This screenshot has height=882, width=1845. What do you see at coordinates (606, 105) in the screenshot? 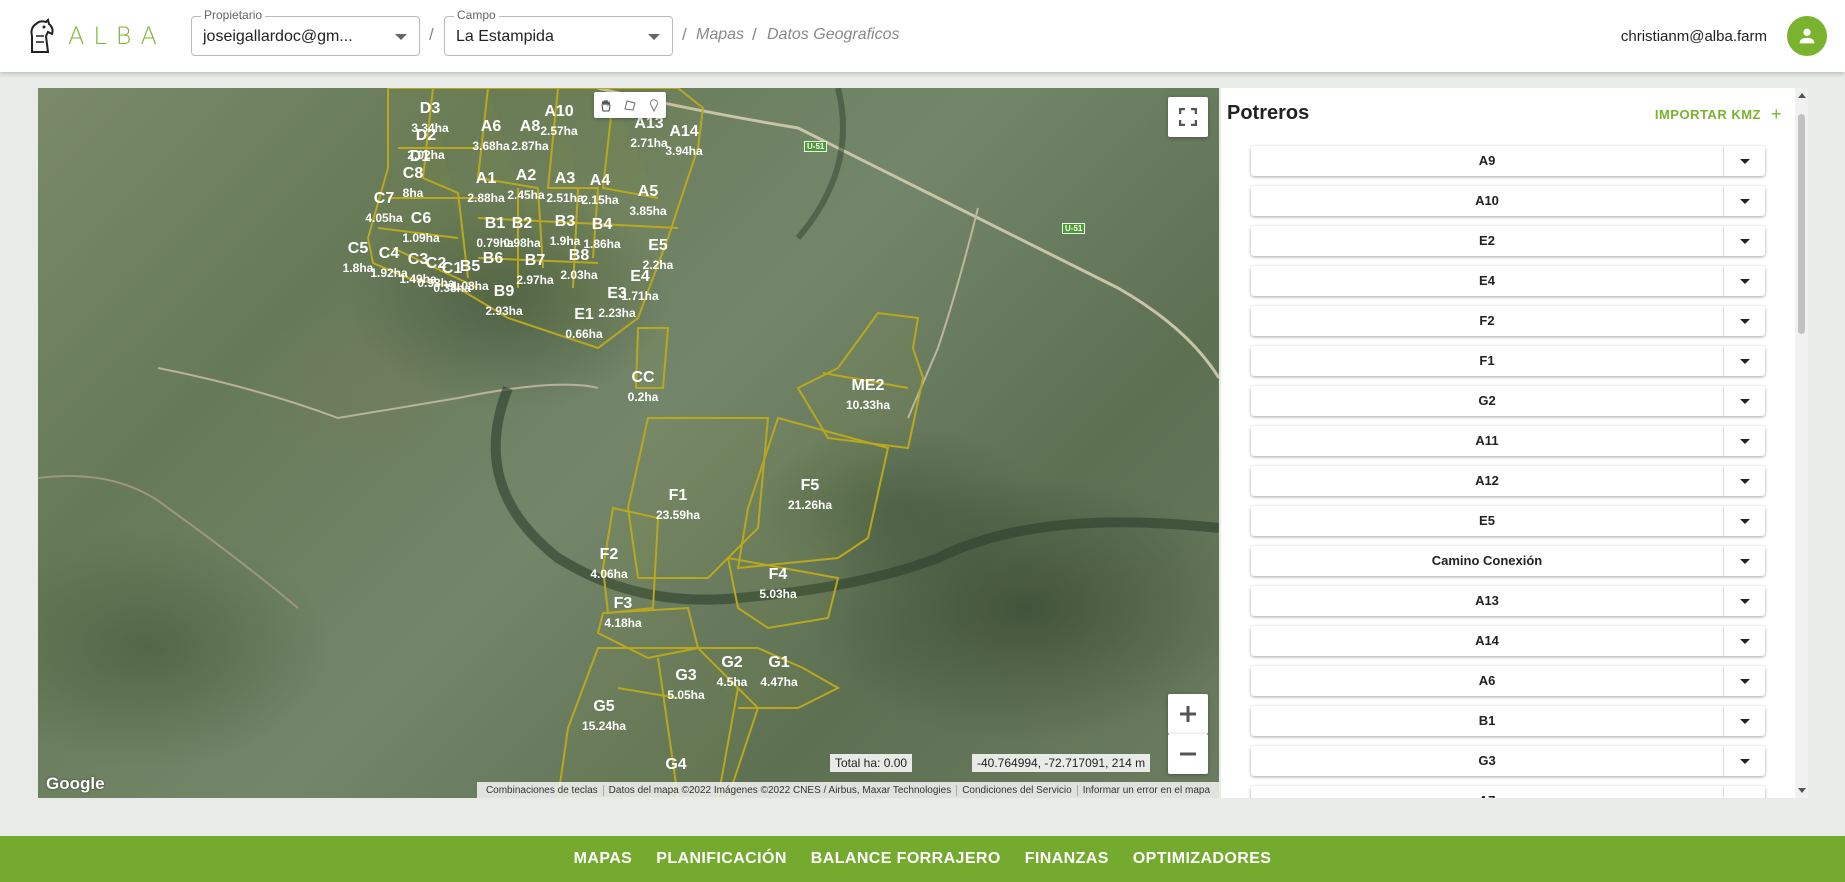
I see `hand-pan-icon` at bounding box center [606, 105].